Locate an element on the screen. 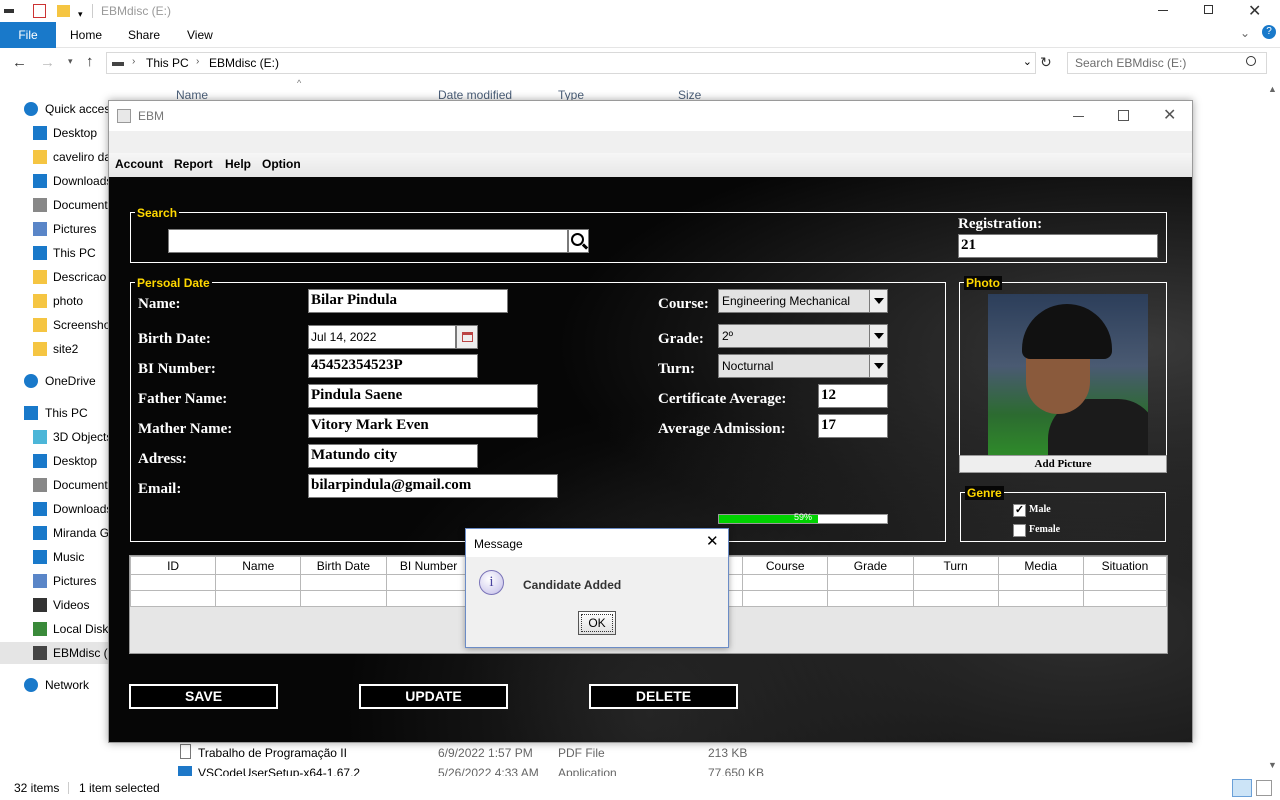 This screenshot has height=800, width=1280. search-button is located at coordinates (578, 241).